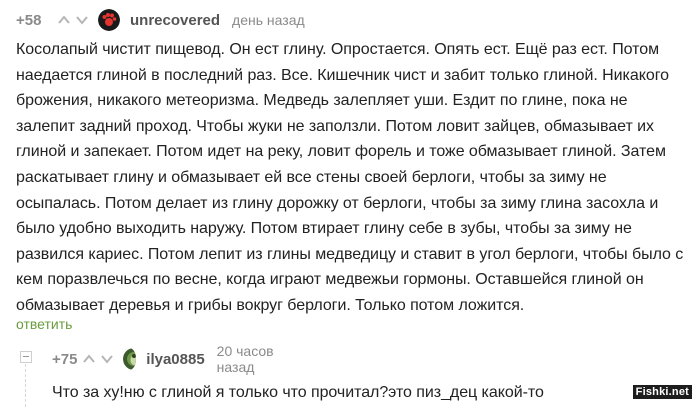 This screenshot has height=407, width=700. I want to click on reply-header: +75 ilya0885 20 часов назад, so click(163, 359).